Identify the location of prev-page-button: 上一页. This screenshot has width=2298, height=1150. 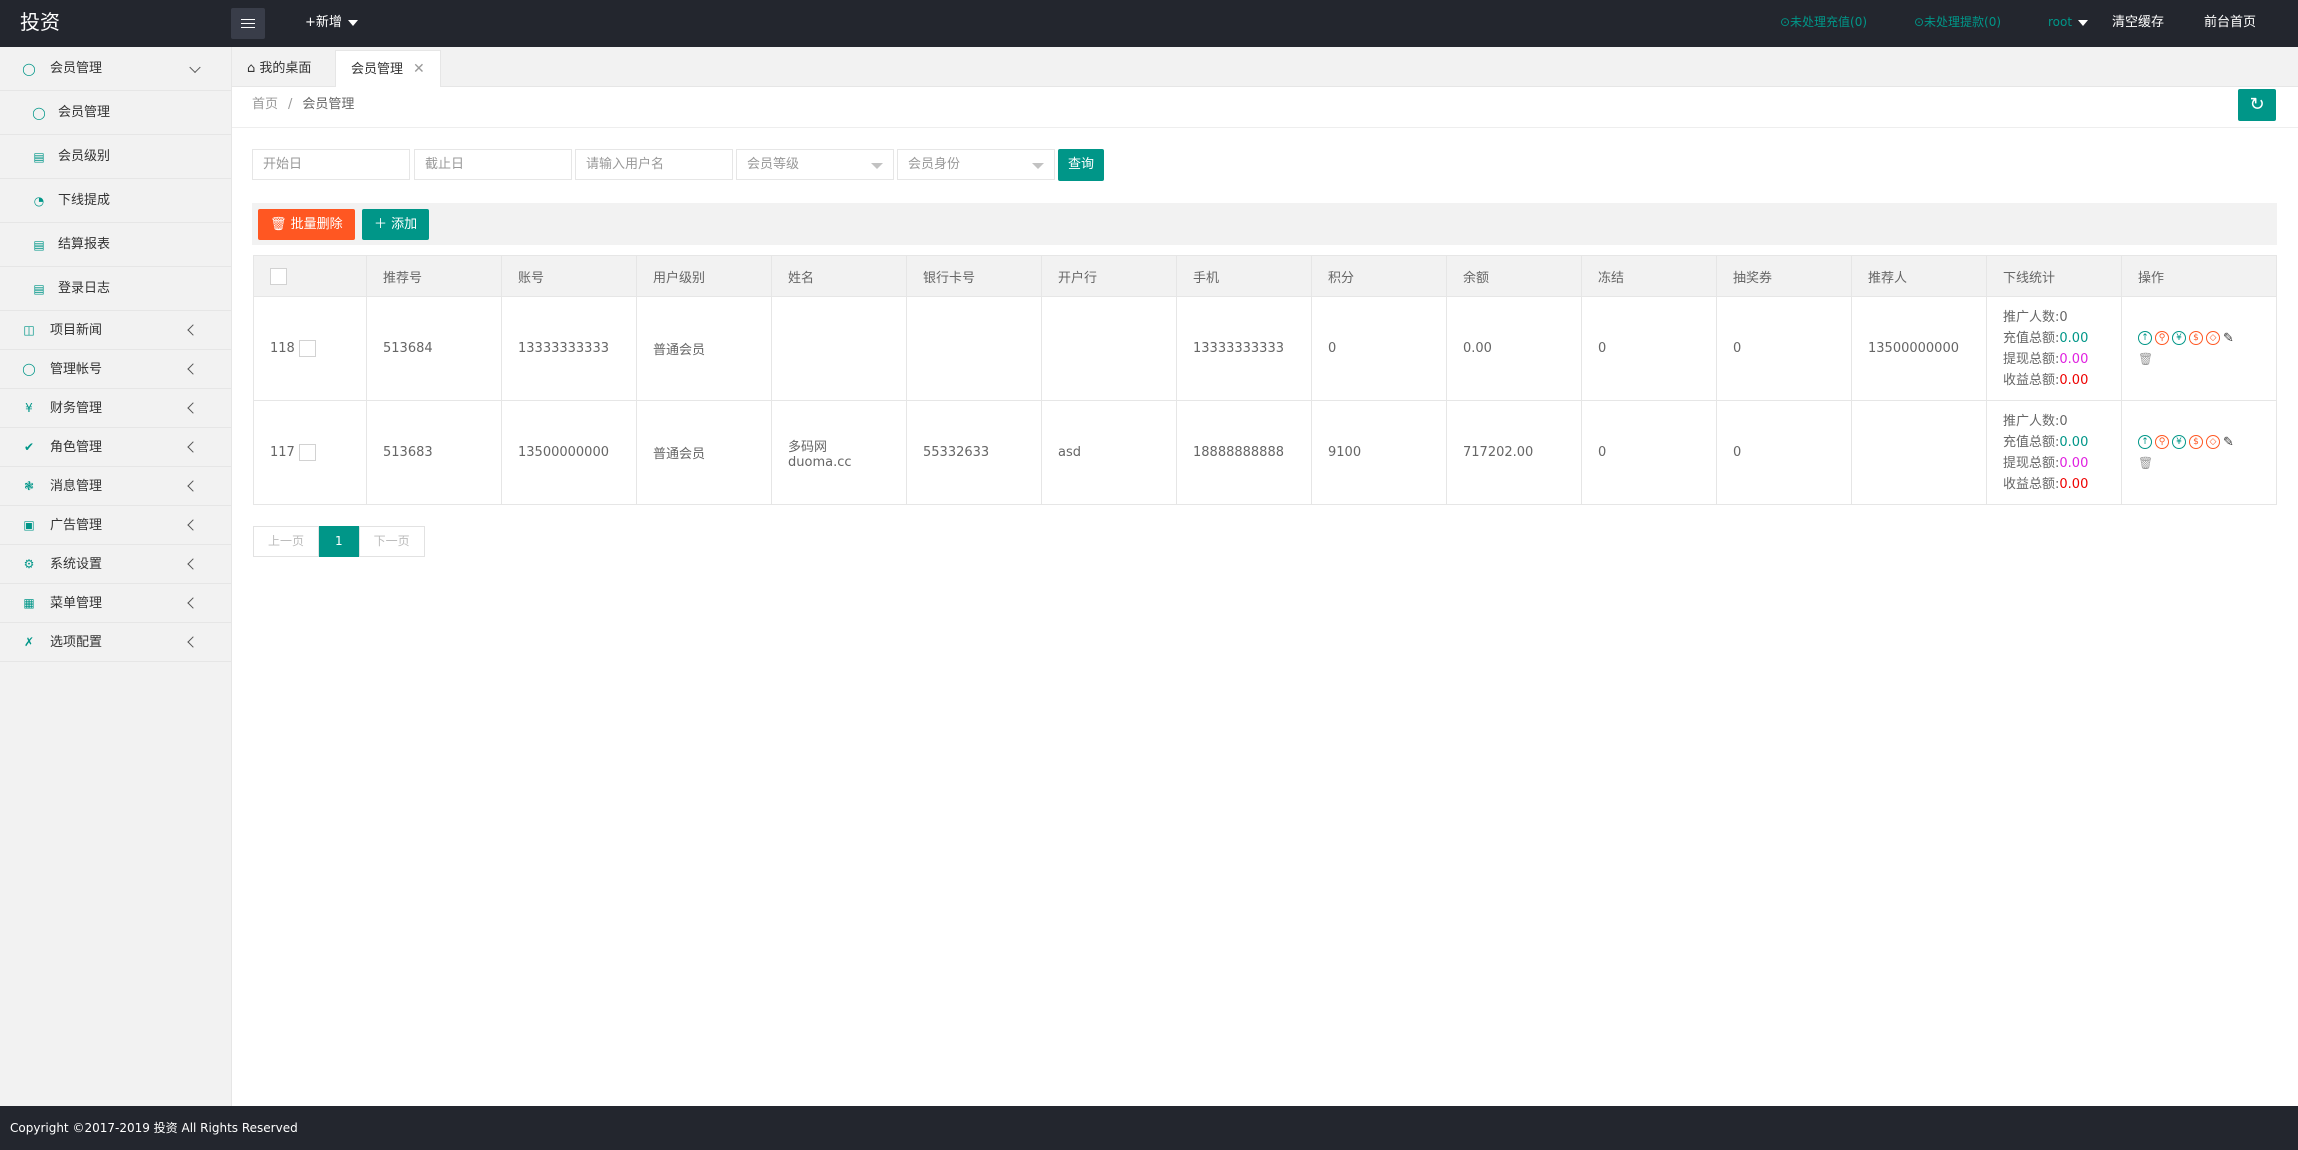
(286, 541).